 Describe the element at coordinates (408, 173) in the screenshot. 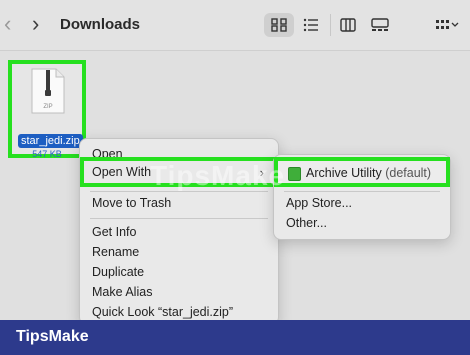

I see `default-tag: (default)` at that location.